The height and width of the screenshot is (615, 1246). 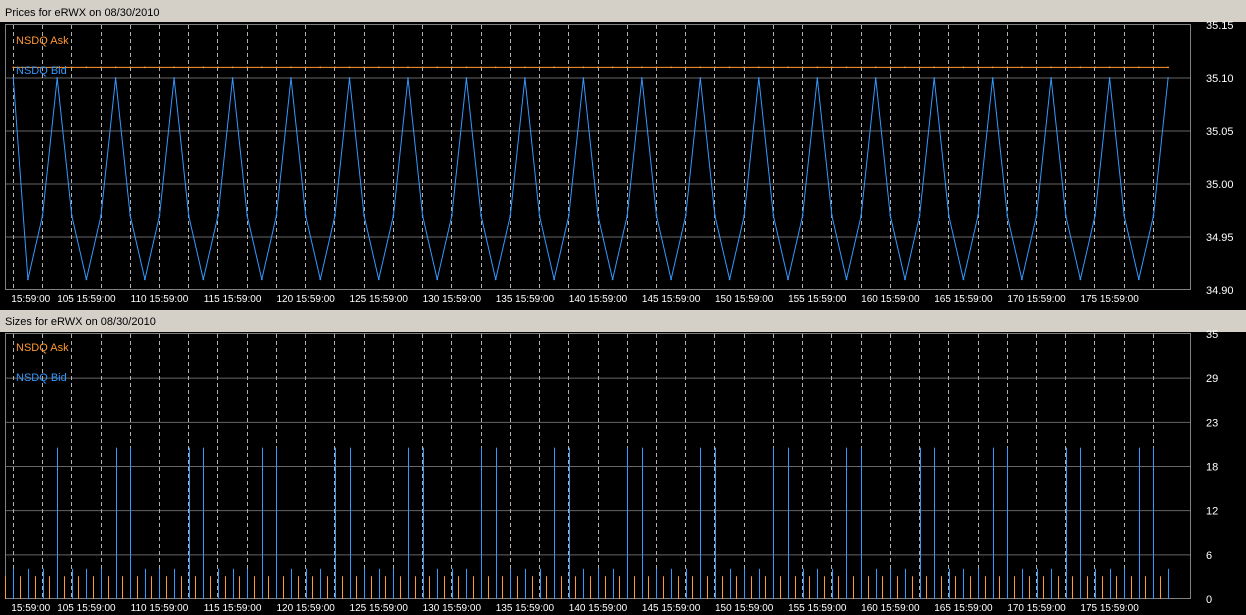 I want to click on x-tick-label: 140 15:59:00, so click(x=598, y=608).